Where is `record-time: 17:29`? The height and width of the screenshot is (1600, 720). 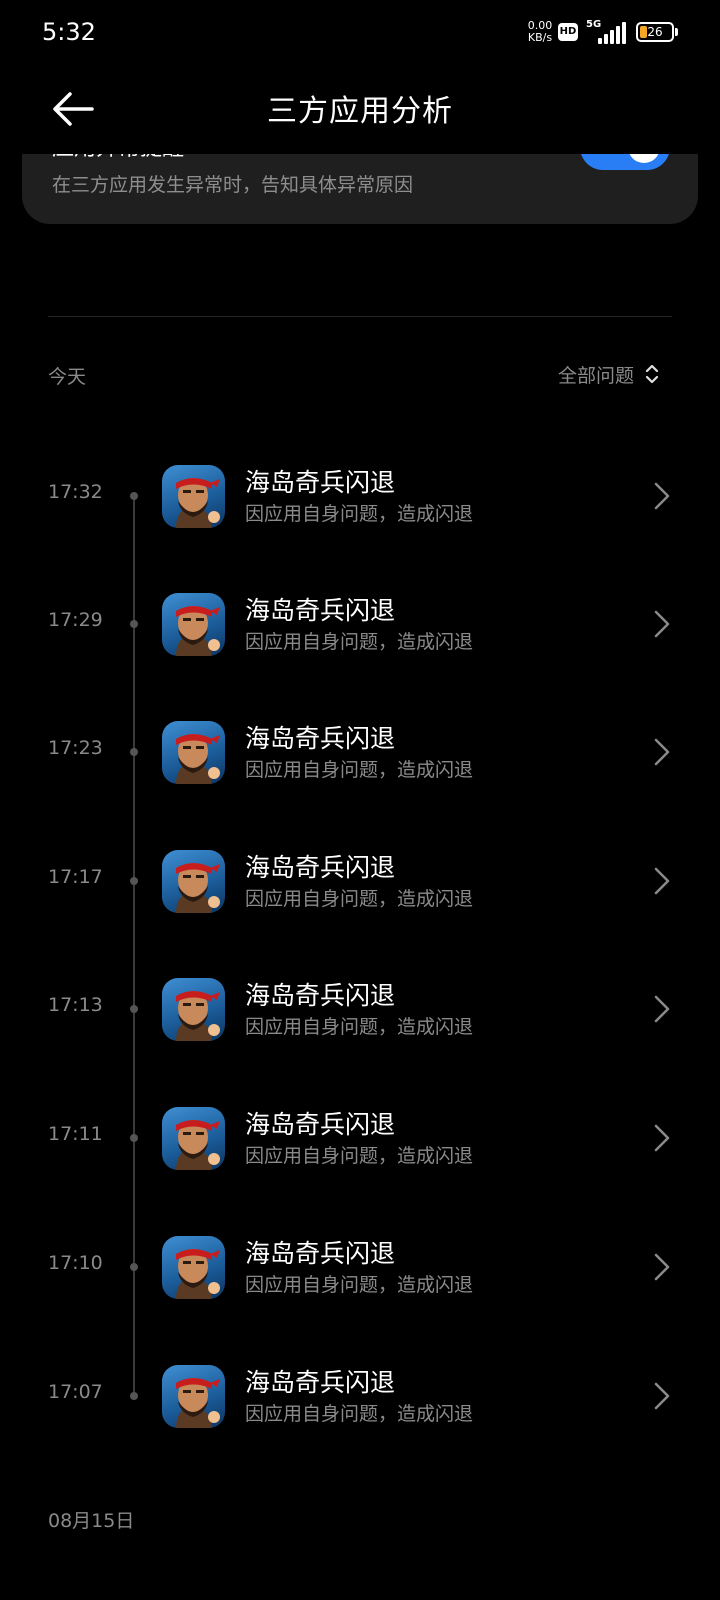 record-time: 17:29 is located at coordinates (75, 620).